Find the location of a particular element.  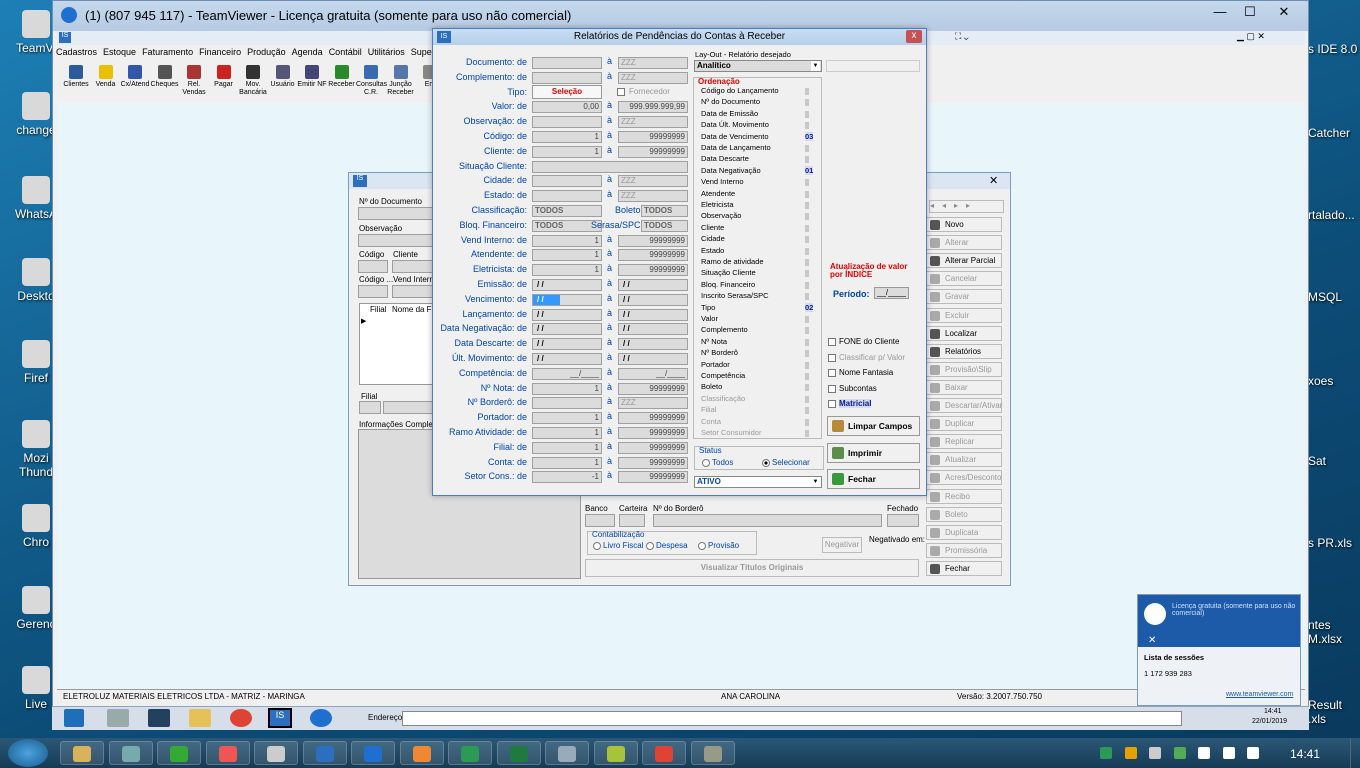

toolbar-button: Venda is located at coordinates (106, 77).